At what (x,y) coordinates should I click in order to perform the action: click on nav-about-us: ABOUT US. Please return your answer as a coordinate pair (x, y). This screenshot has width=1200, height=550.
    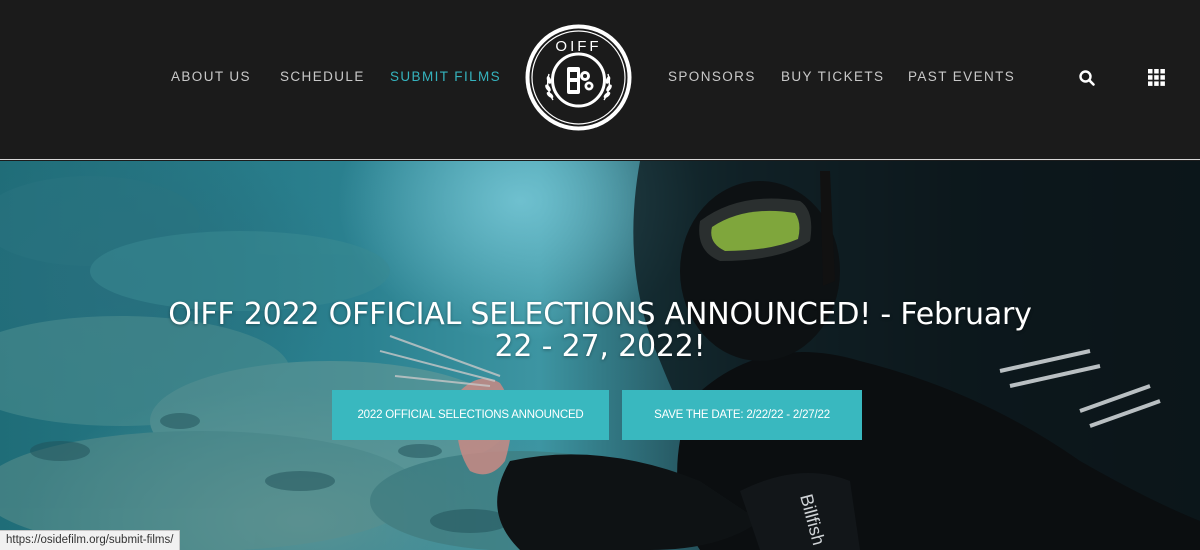
    Looking at the image, I should click on (211, 76).